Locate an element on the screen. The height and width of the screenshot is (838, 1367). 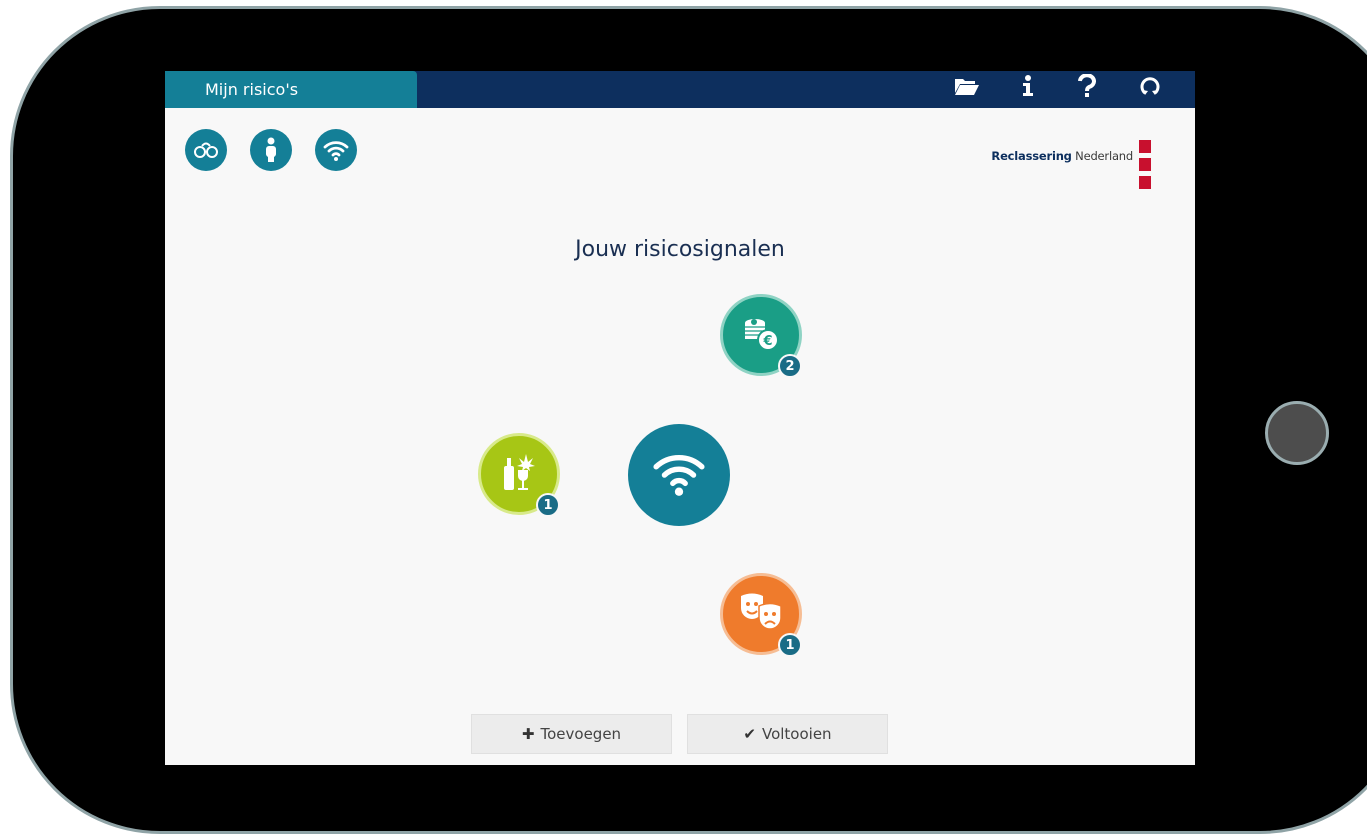
signal-count-badge: 2 is located at coordinates (790, 366).